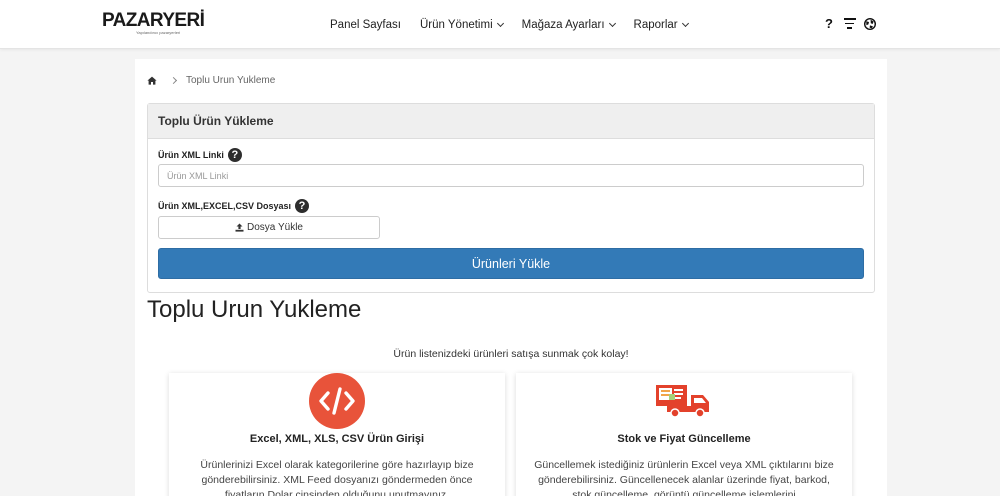 The height and width of the screenshot is (496, 1000). Describe the element at coordinates (173, 80) in the screenshot. I see `chevron-right-icon` at that location.